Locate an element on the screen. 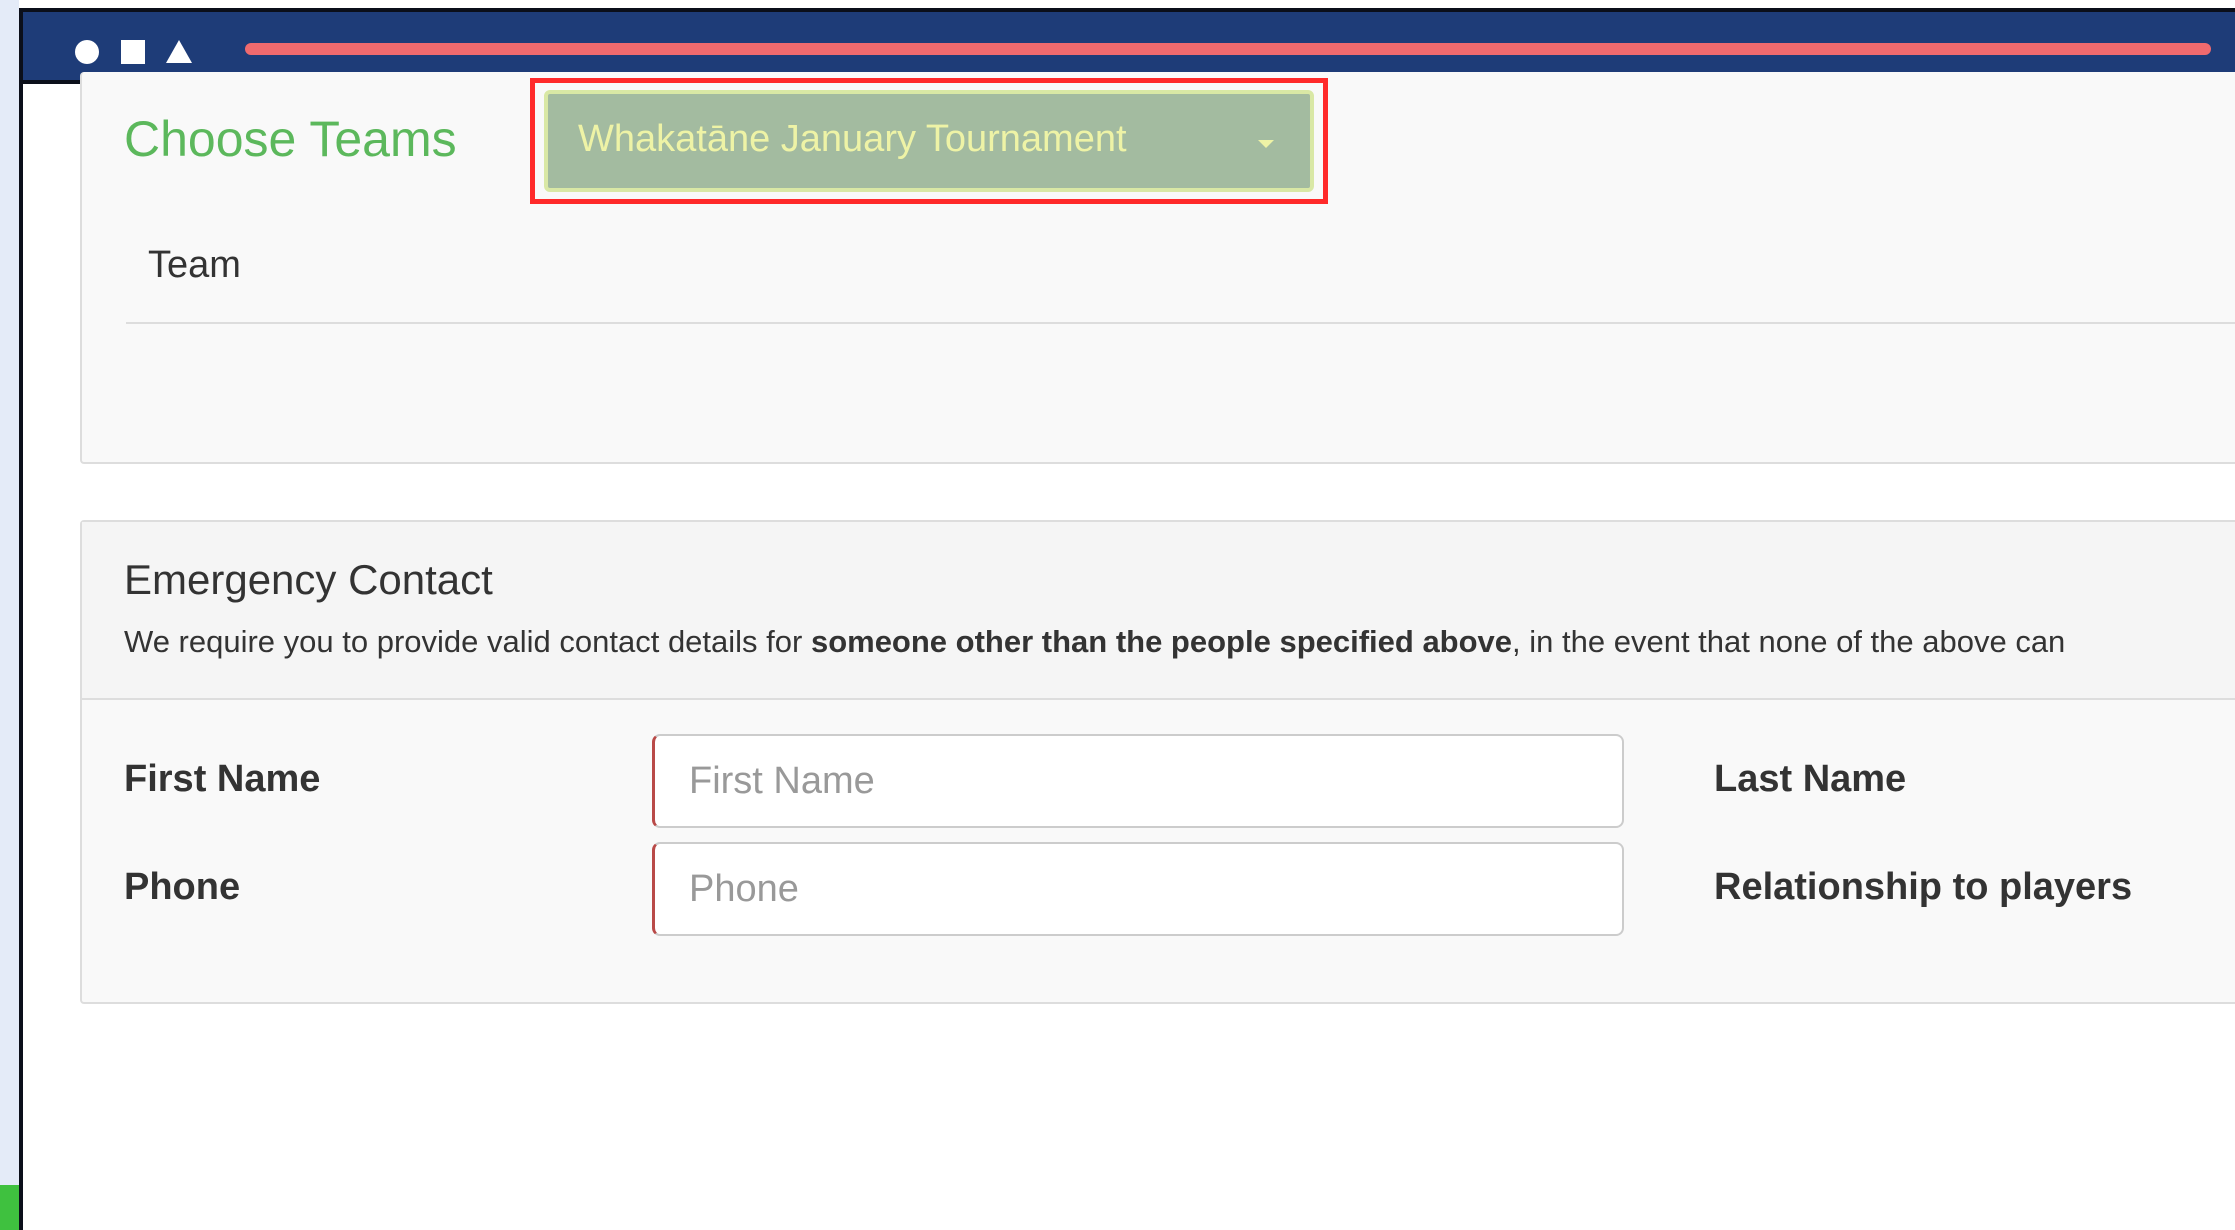 This screenshot has width=2235, height=1230. last-name-label: Last Name is located at coordinates (1810, 779).